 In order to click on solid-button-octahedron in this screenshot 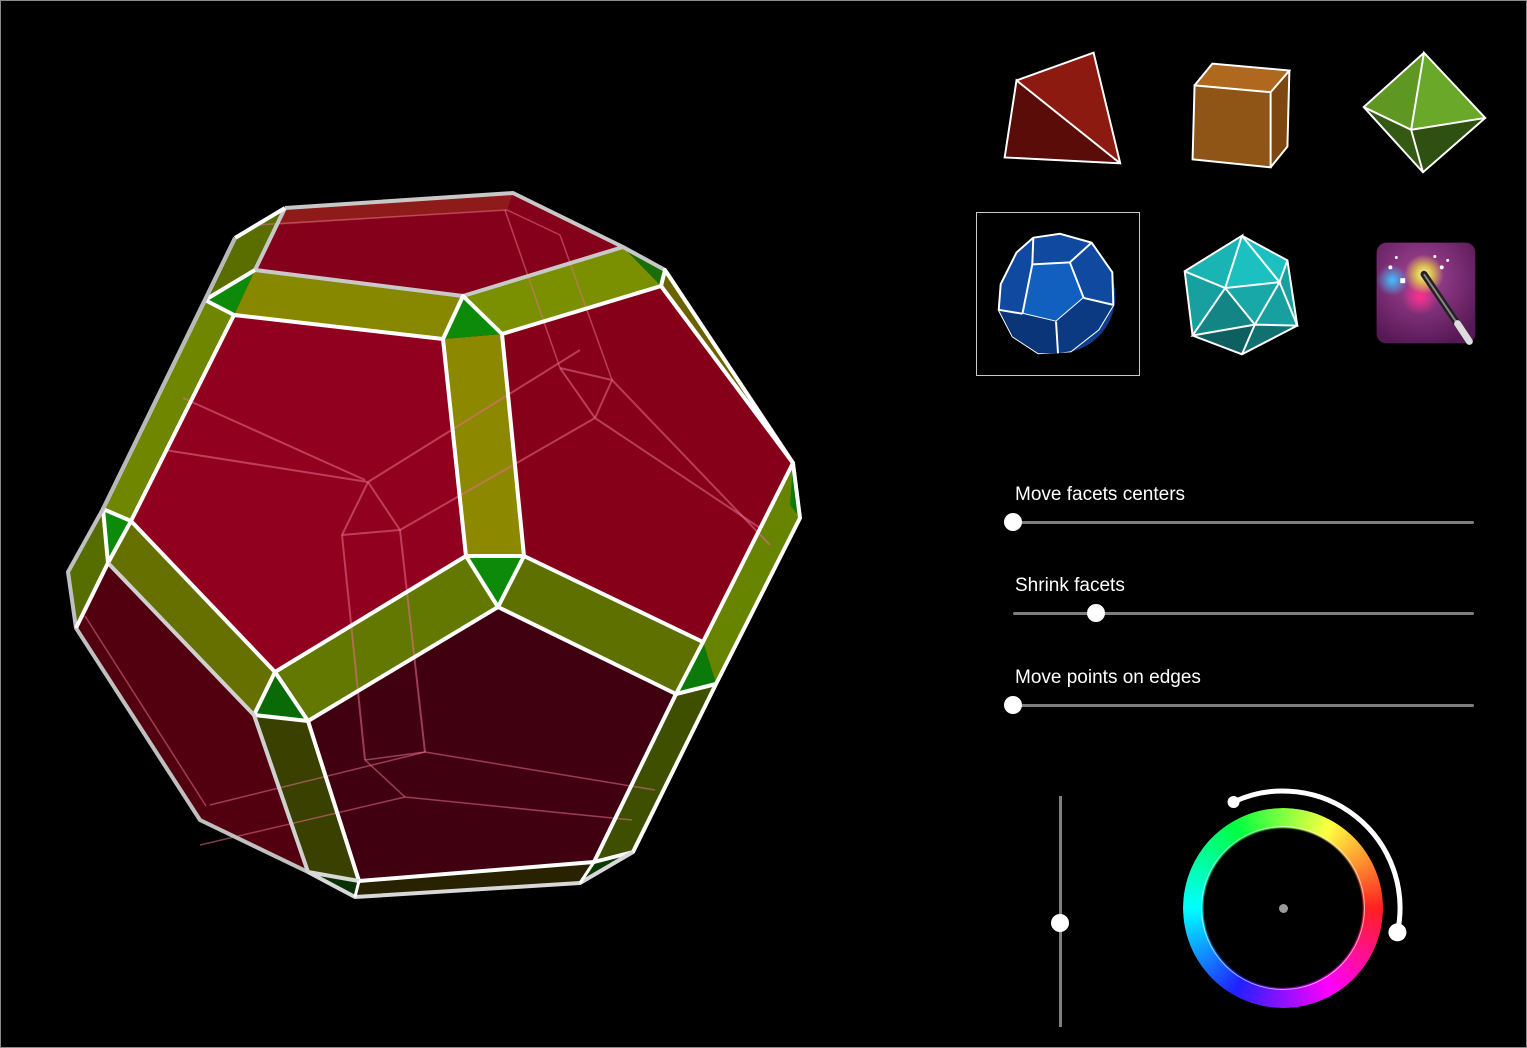, I will do `click(1422, 112)`.